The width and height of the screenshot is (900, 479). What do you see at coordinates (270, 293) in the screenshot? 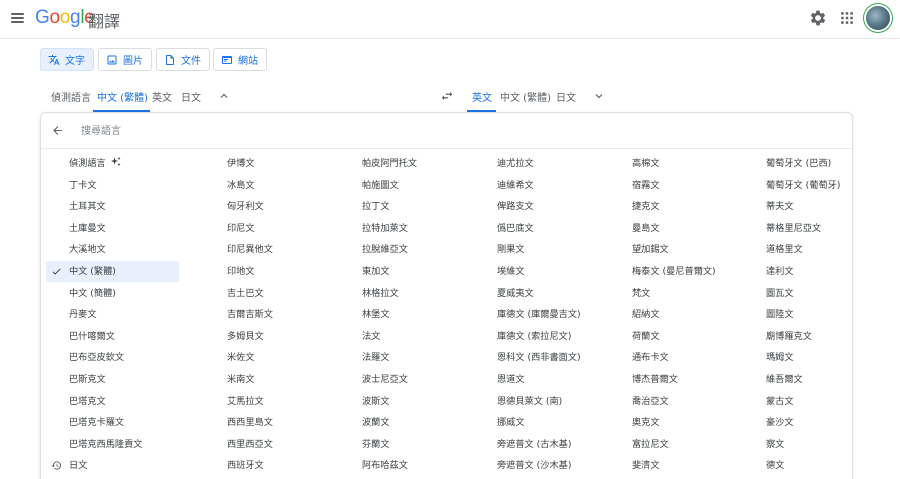
I see `language-option: 吉土巴文` at bounding box center [270, 293].